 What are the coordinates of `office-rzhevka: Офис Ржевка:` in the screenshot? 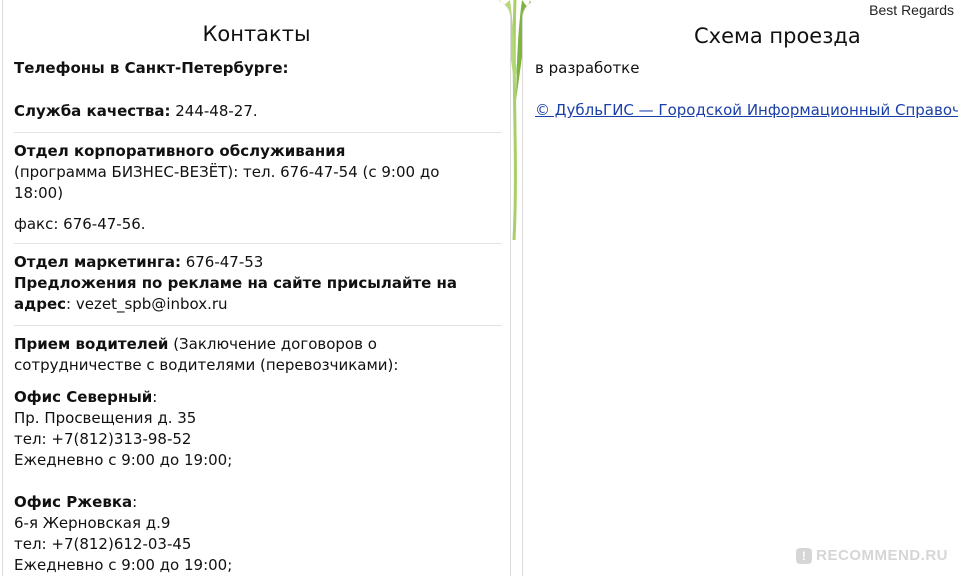 It's located at (258, 502).